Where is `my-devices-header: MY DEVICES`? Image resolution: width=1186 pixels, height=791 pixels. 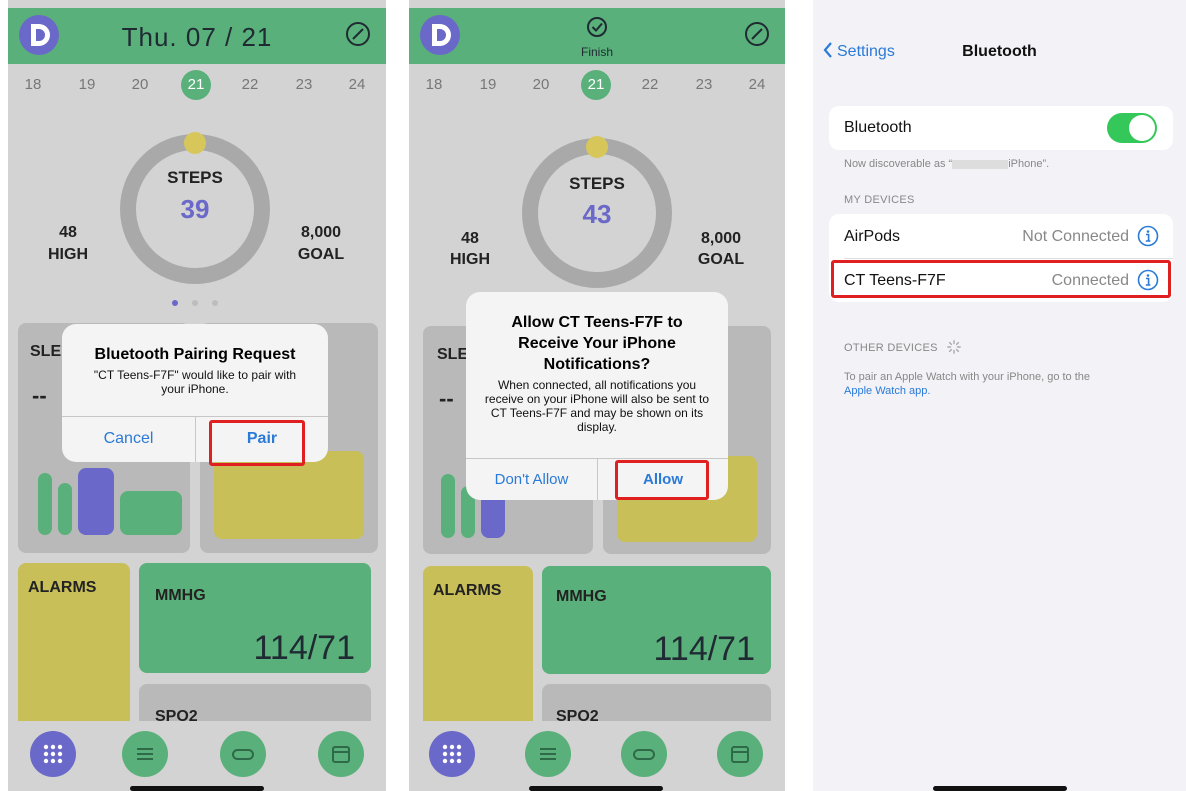
my-devices-header: MY DEVICES is located at coordinates (879, 200).